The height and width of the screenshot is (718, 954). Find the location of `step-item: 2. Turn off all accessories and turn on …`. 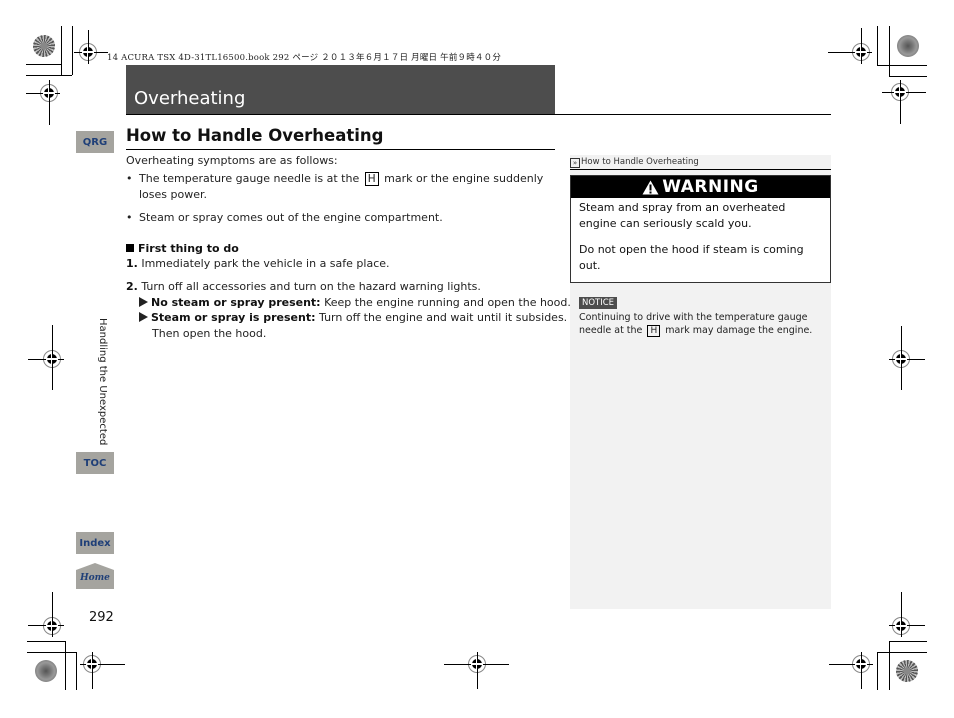

step-item: 2. Turn off all accessories and turn on … is located at coordinates (303, 287).